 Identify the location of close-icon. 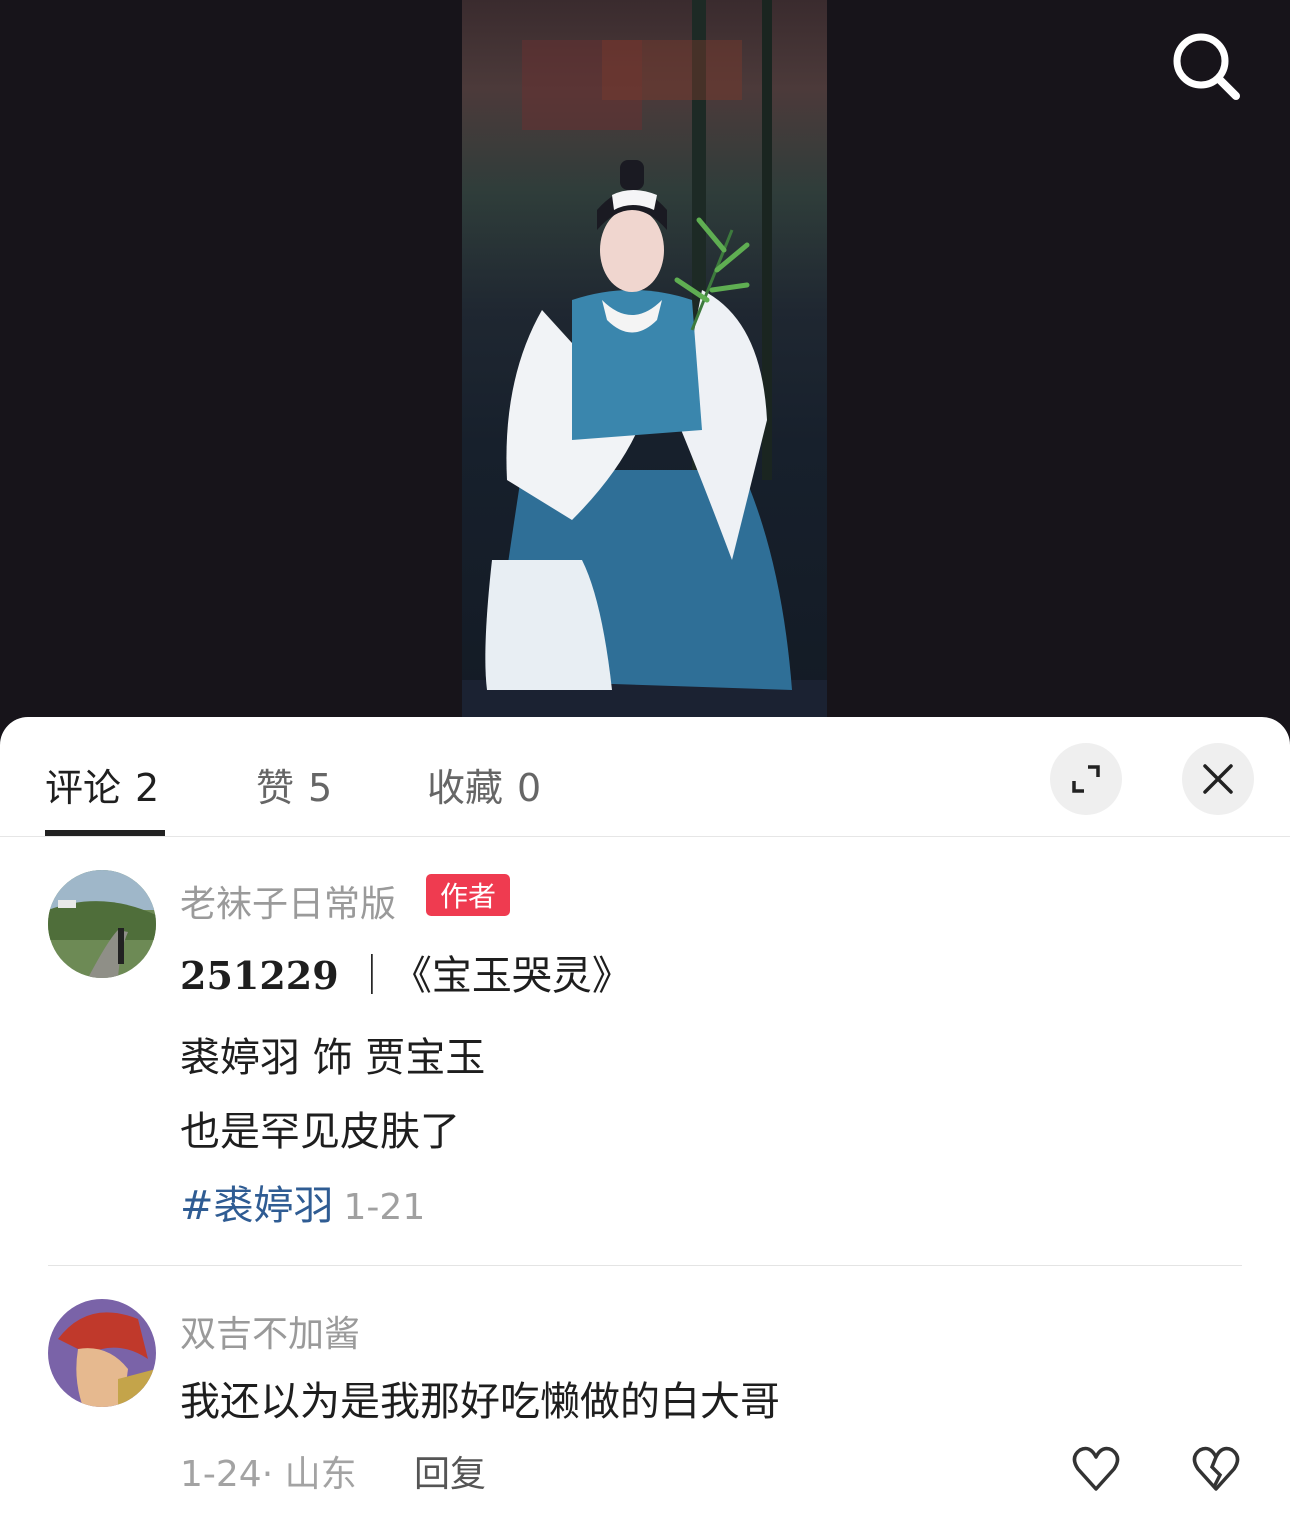
(1218, 779).